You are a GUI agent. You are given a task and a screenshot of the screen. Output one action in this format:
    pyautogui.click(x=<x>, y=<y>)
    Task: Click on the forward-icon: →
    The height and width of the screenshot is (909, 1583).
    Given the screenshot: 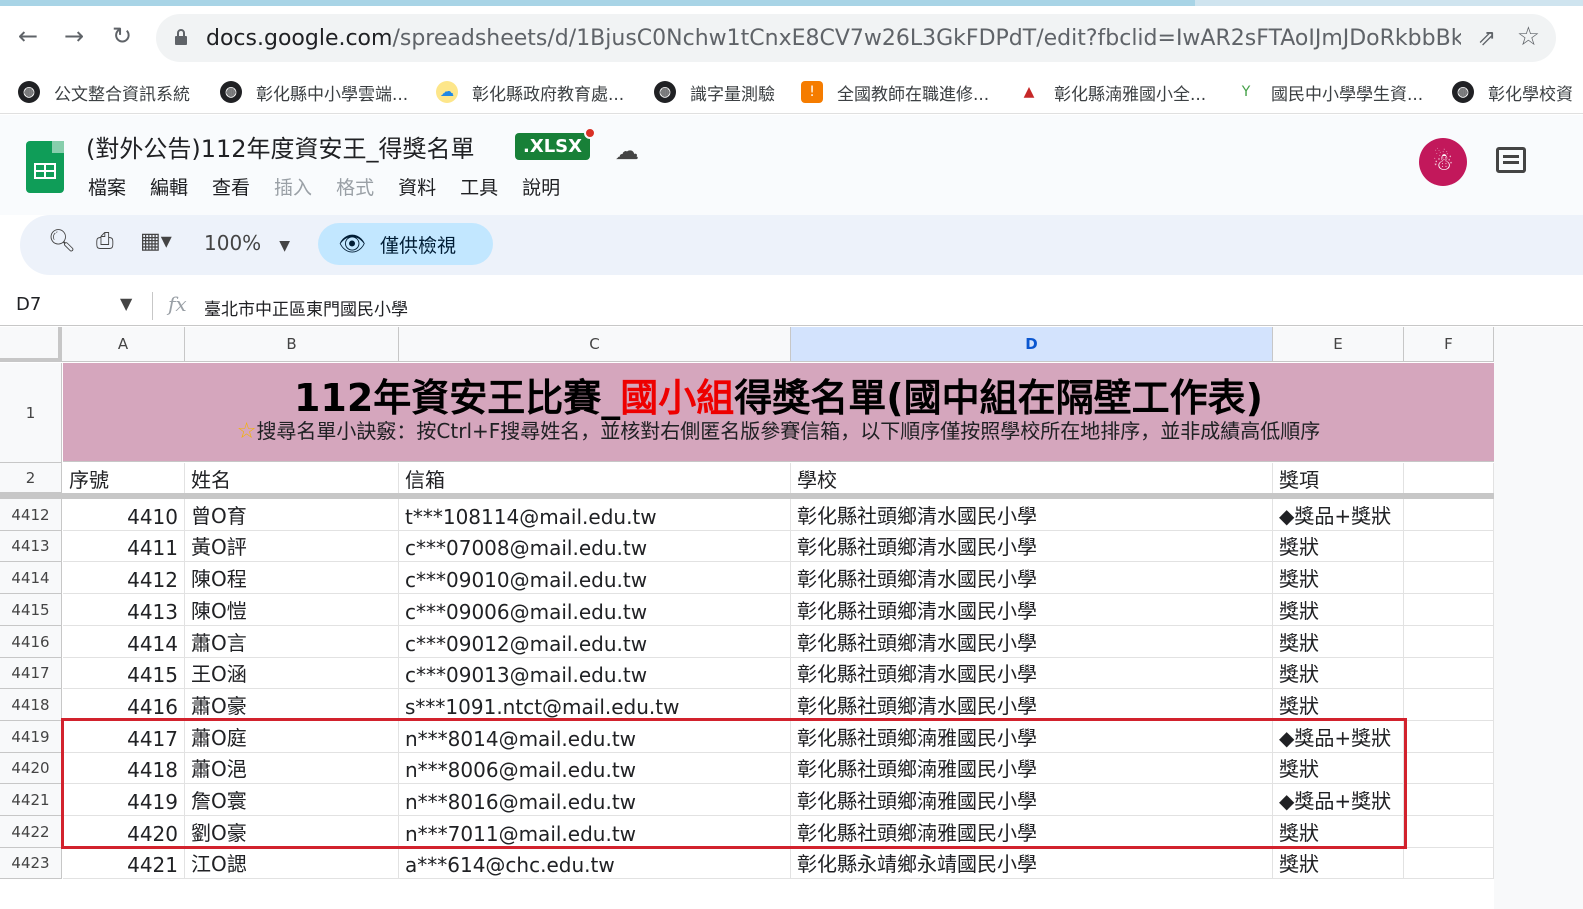 What is the action you would take?
    pyautogui.click(x=74, y=36)
    